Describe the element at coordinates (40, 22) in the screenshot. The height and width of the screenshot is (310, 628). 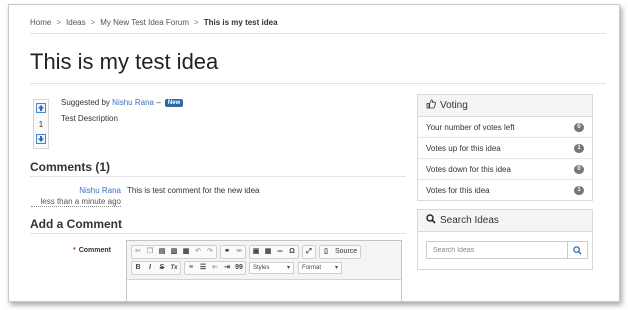
I see `breadcrumb-home: Home` at that location.